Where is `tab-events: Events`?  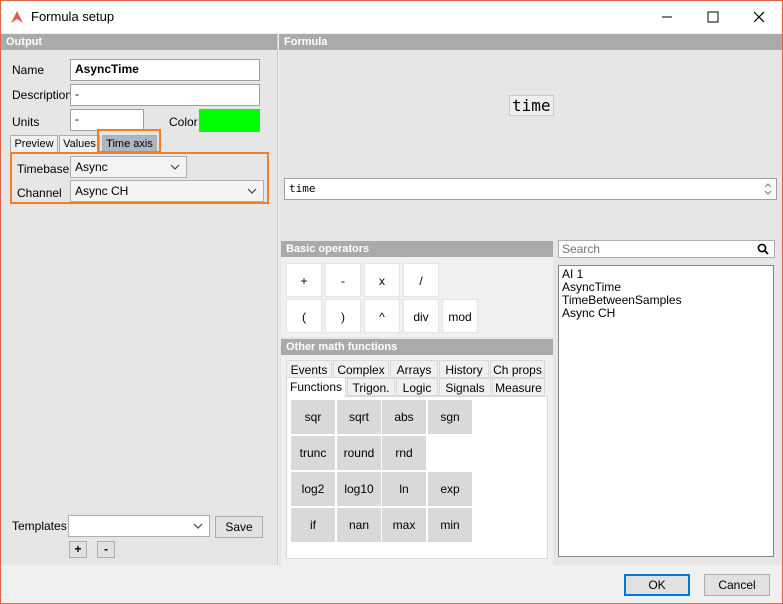
tab-events: Events is located at coordinates (309, 369).